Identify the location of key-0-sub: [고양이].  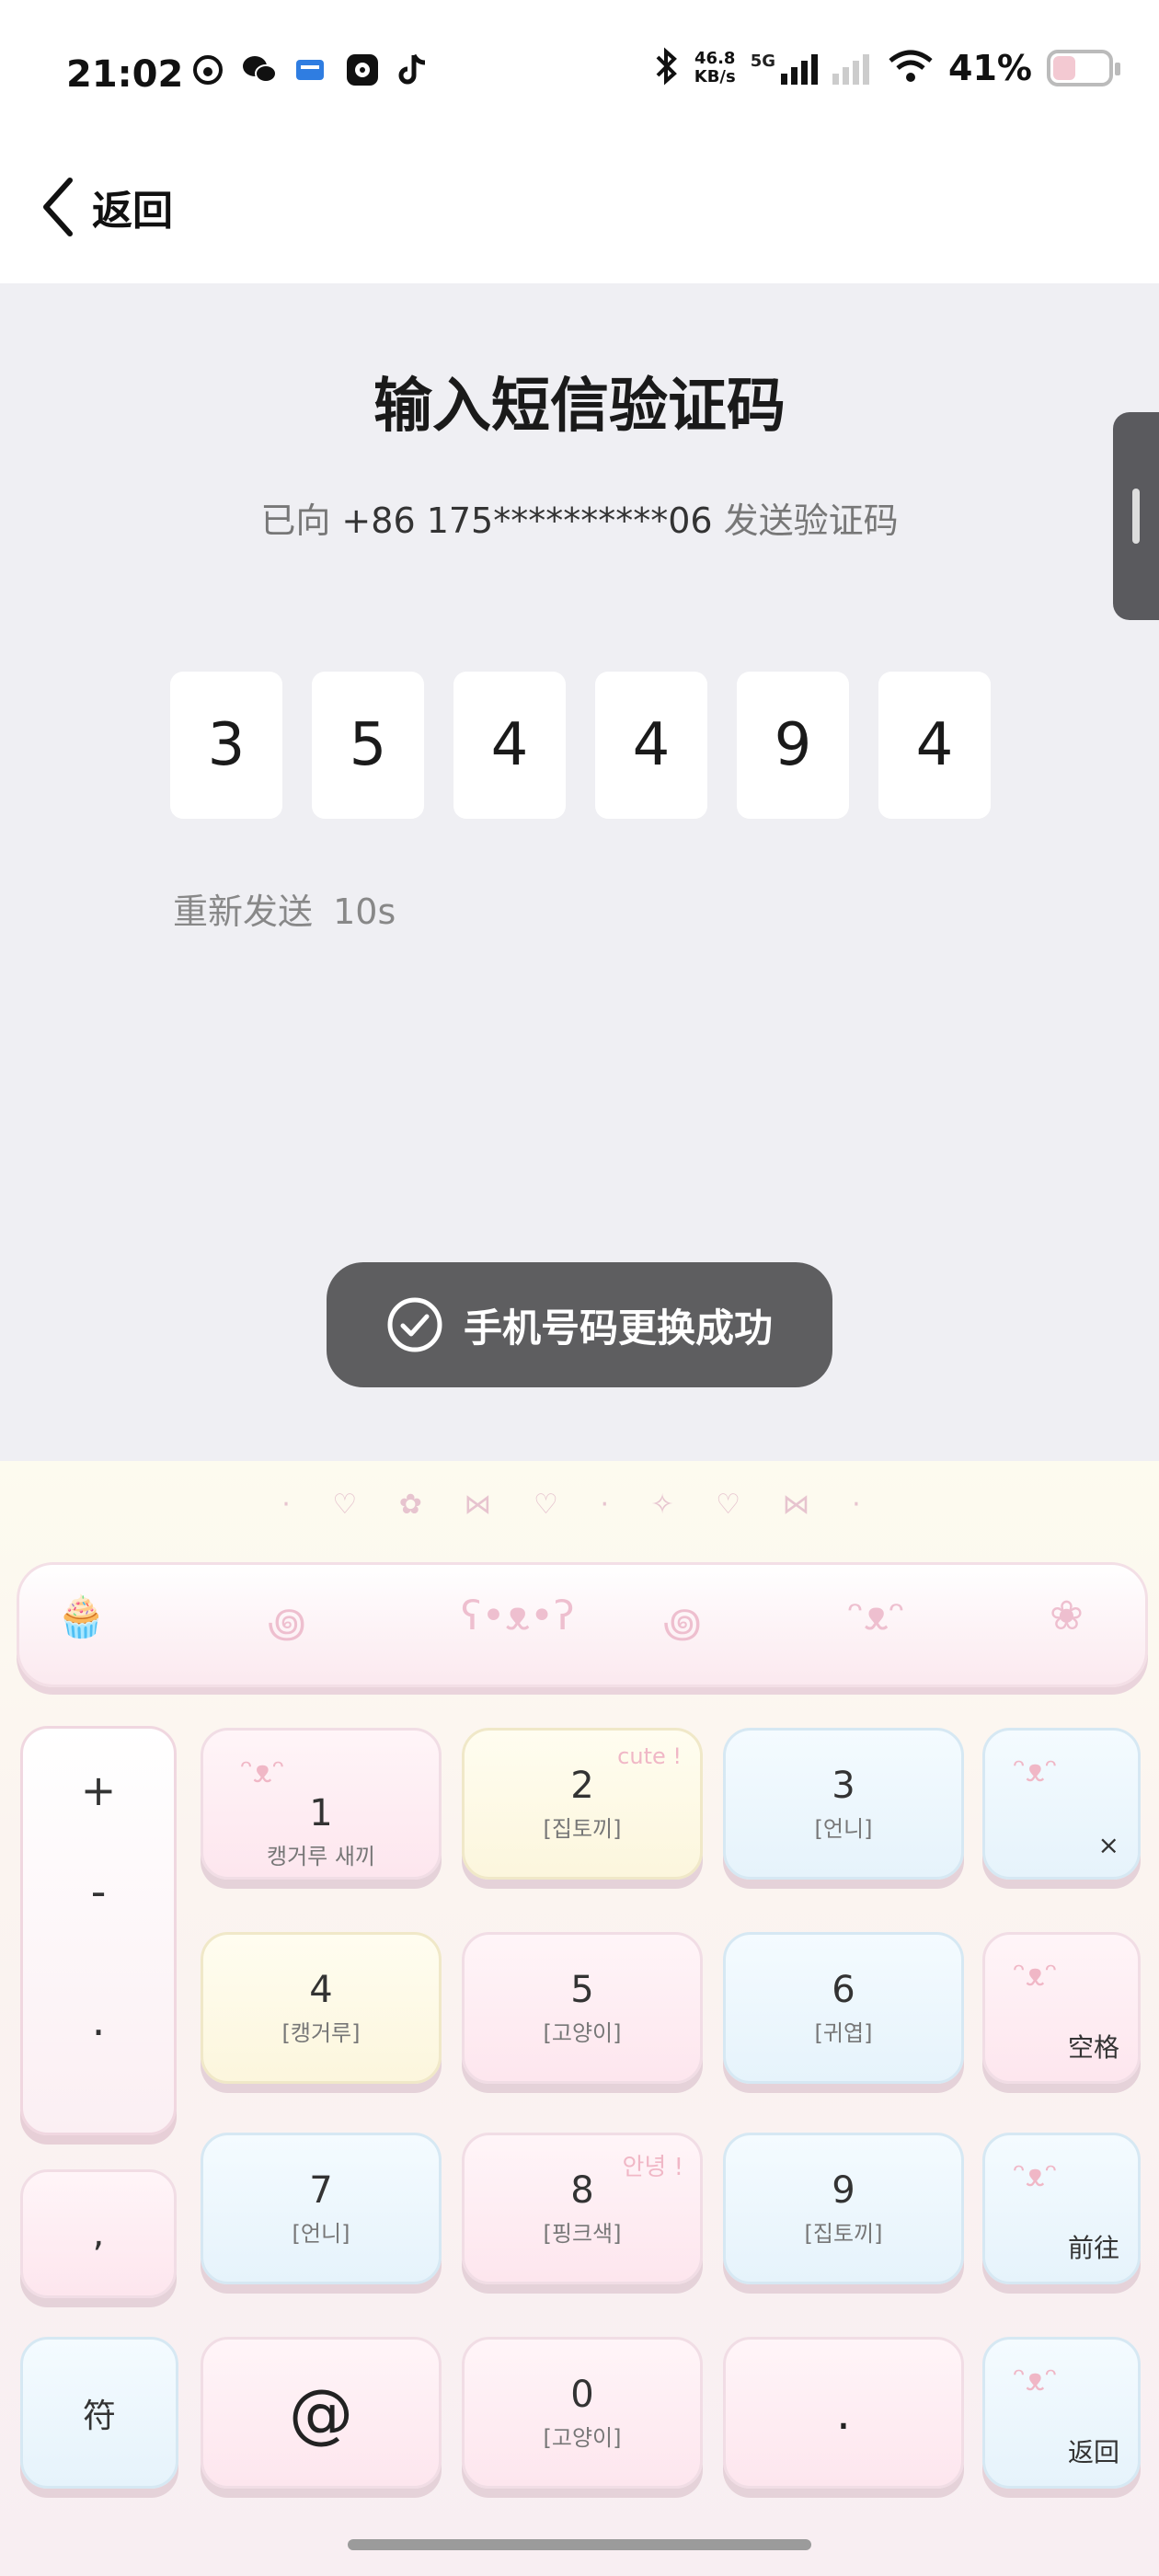
(582, 2438).